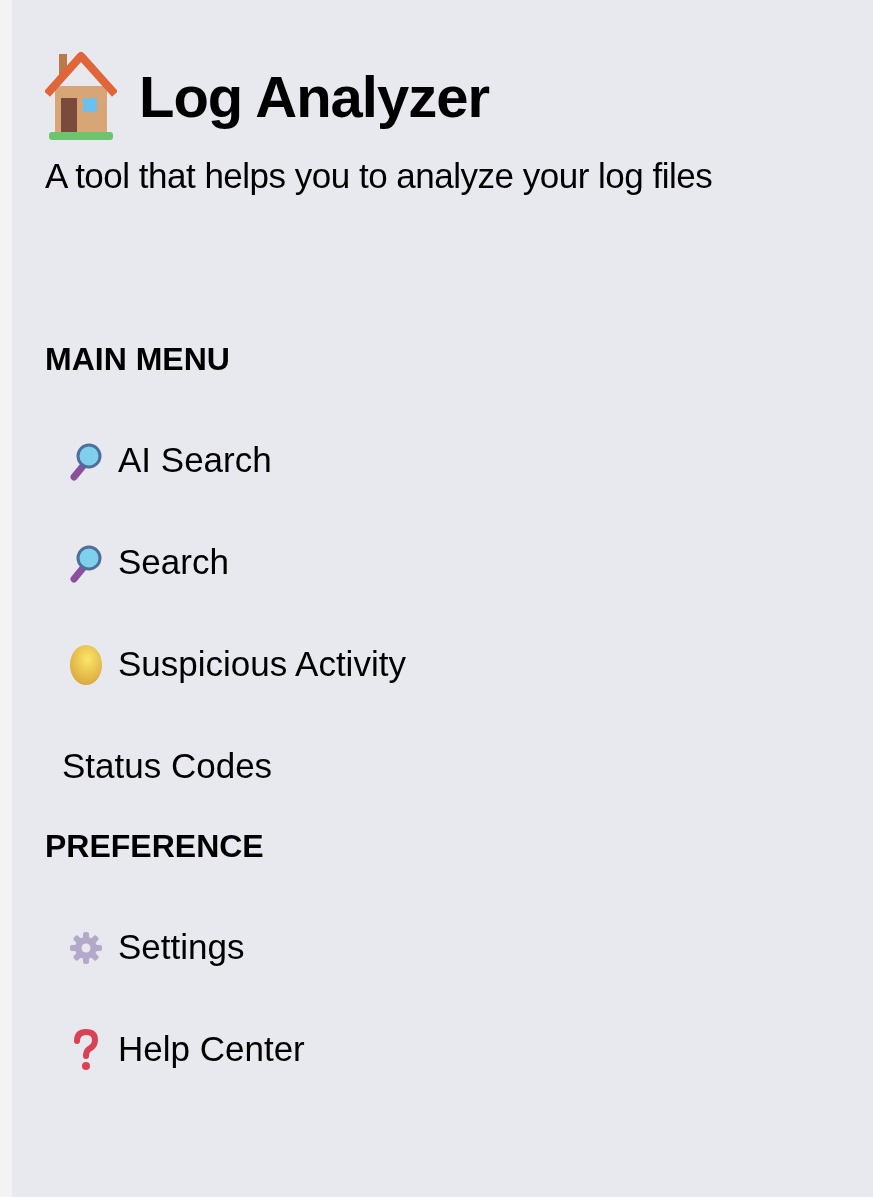  What do you see at coordinates (379, 176) in the screenshot?
I see `app-subtitle: A tool that helps you to analyze your log files` at bounding box center [379, 176].